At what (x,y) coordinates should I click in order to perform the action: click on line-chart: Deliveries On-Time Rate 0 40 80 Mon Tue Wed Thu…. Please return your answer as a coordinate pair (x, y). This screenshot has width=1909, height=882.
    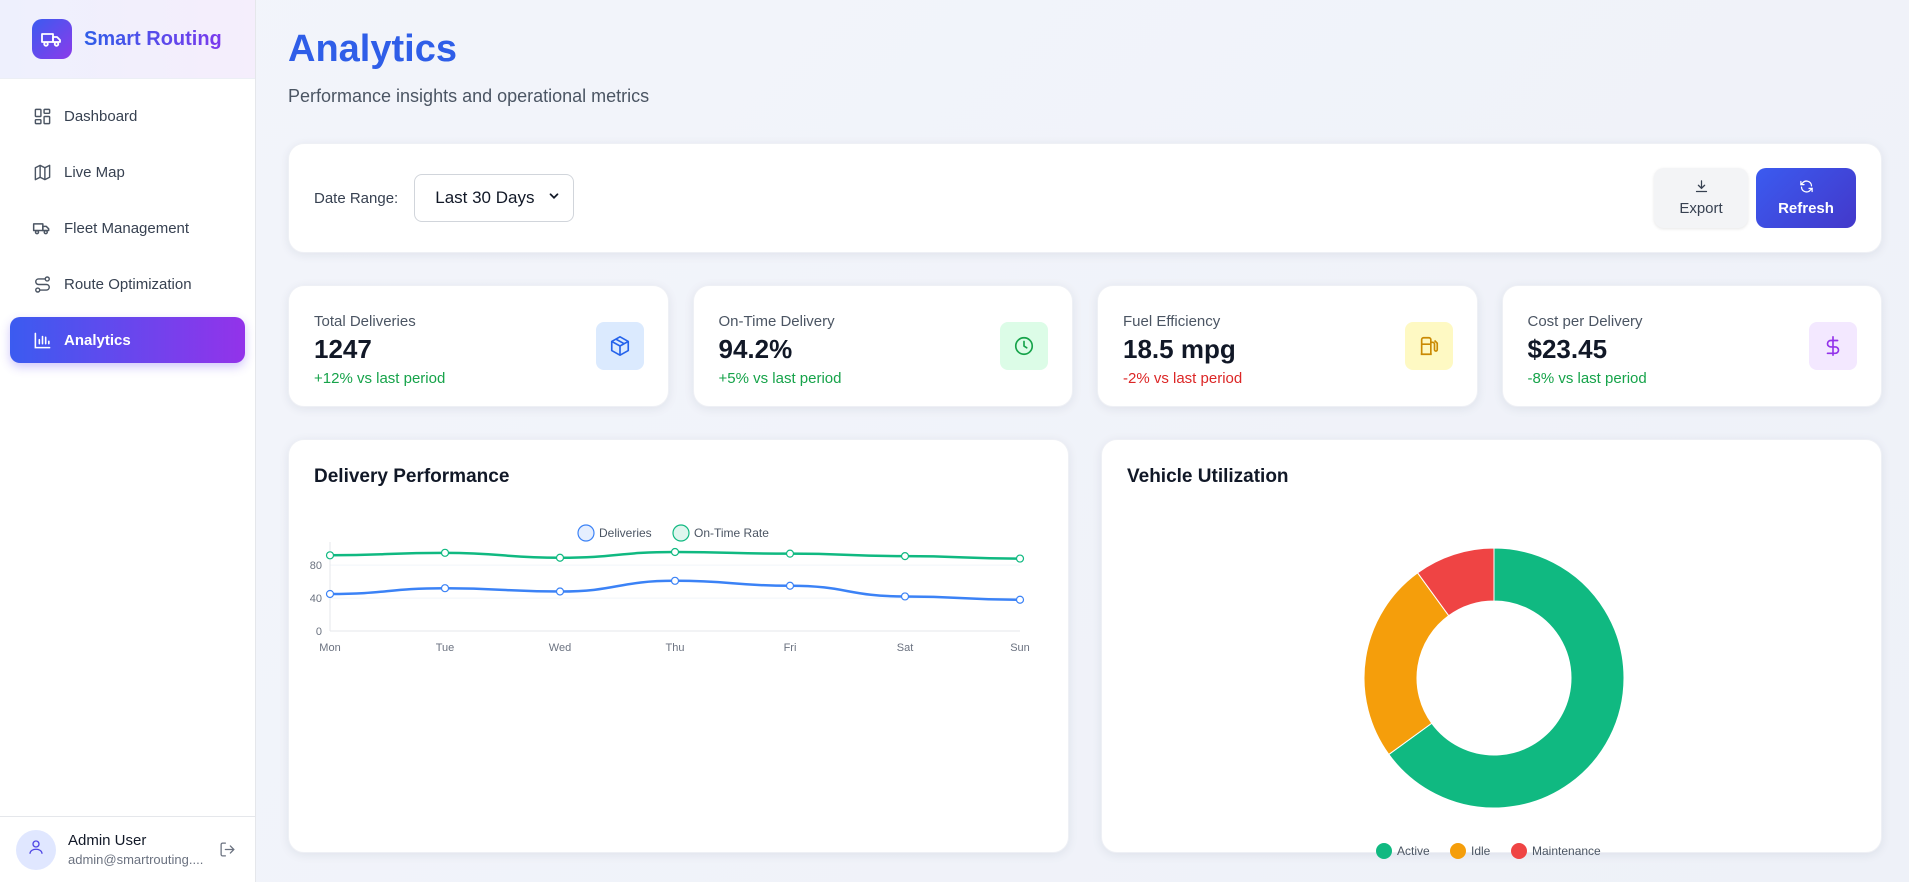
    Looking at the image, I should click on (670, 589).